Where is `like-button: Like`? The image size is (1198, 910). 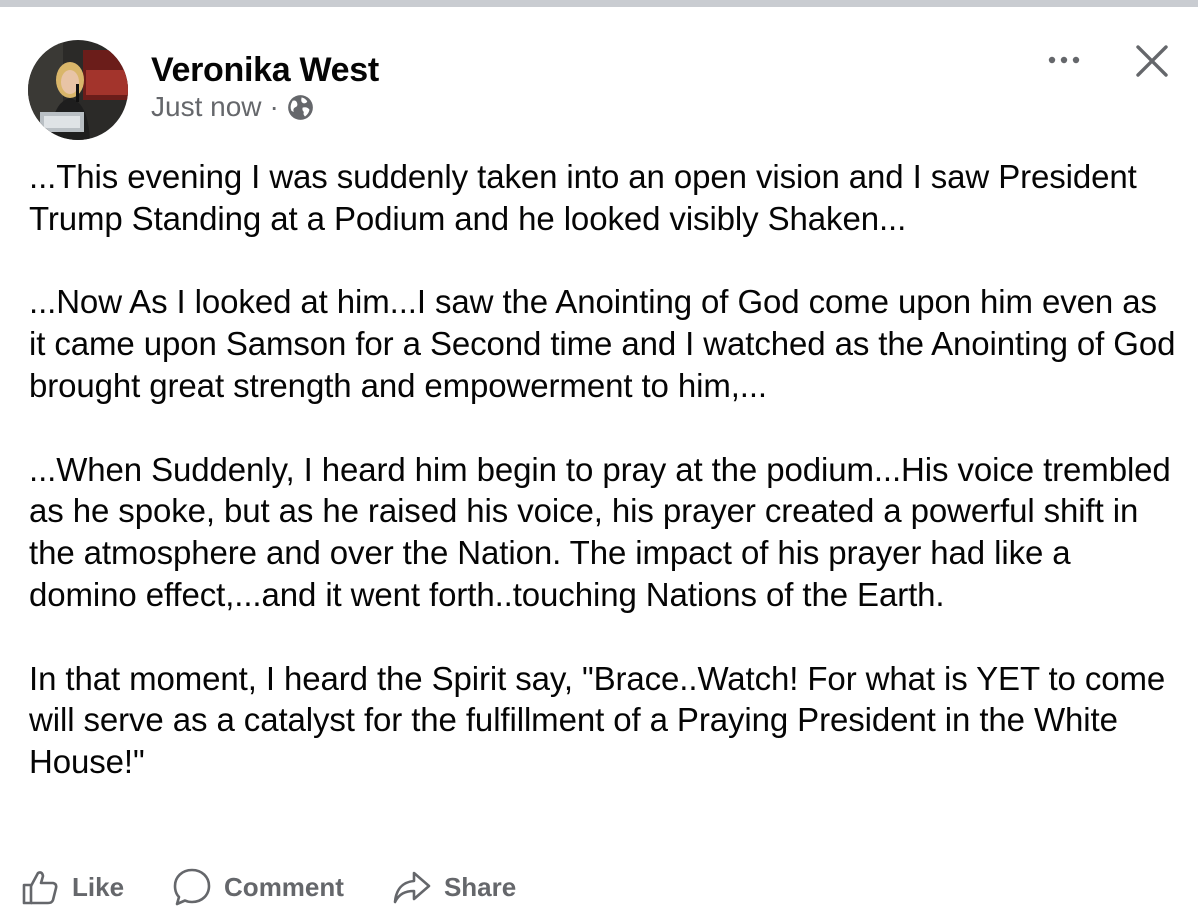 like-button: Like is located at coordinates (72, 887).